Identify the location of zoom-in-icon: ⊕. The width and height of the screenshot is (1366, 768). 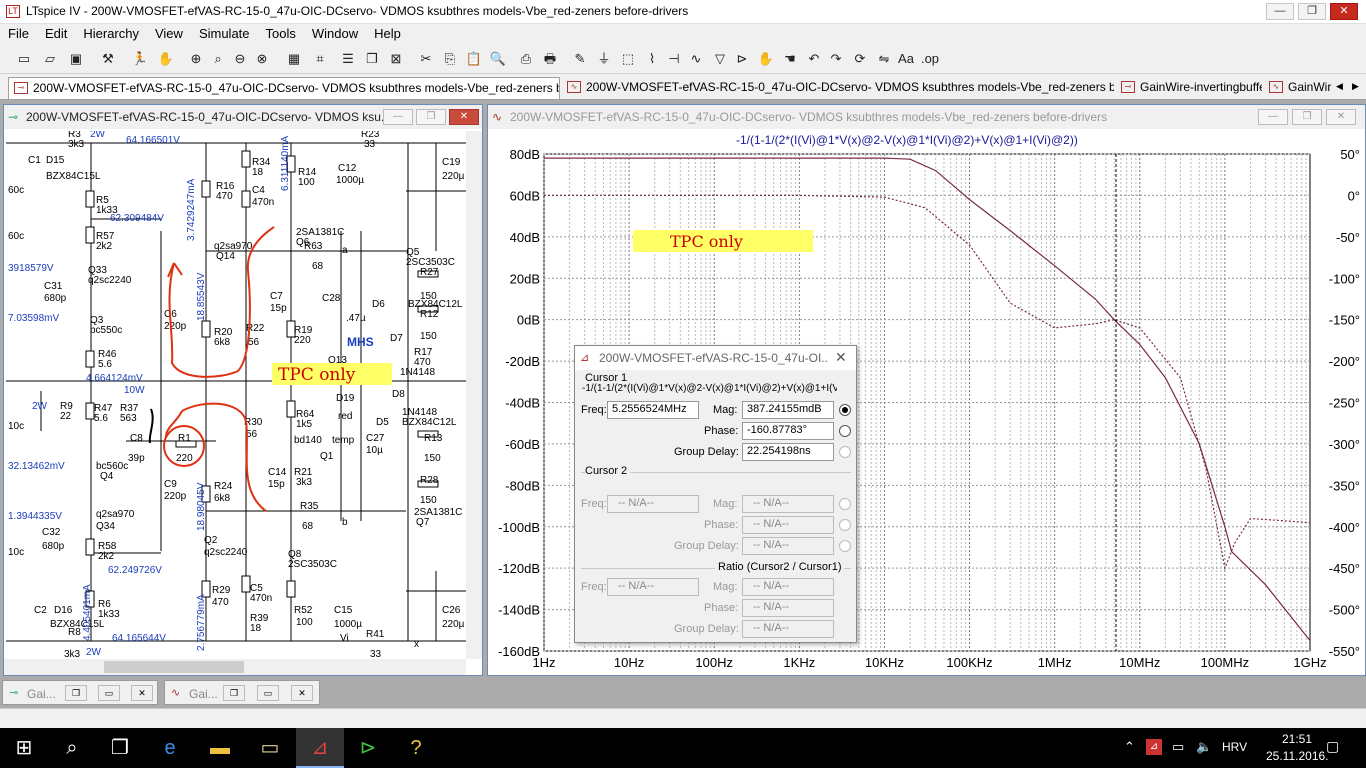
(196, 59).